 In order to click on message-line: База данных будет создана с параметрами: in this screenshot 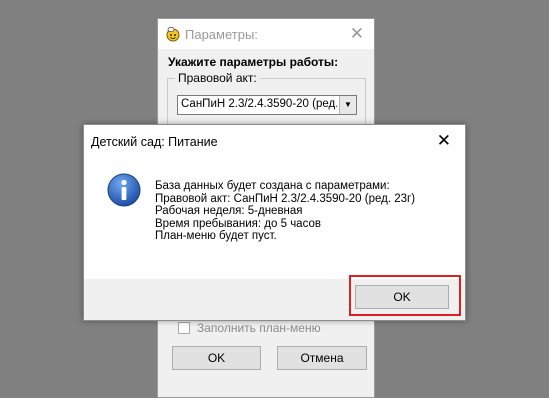, I will do `click(272, 186)`.